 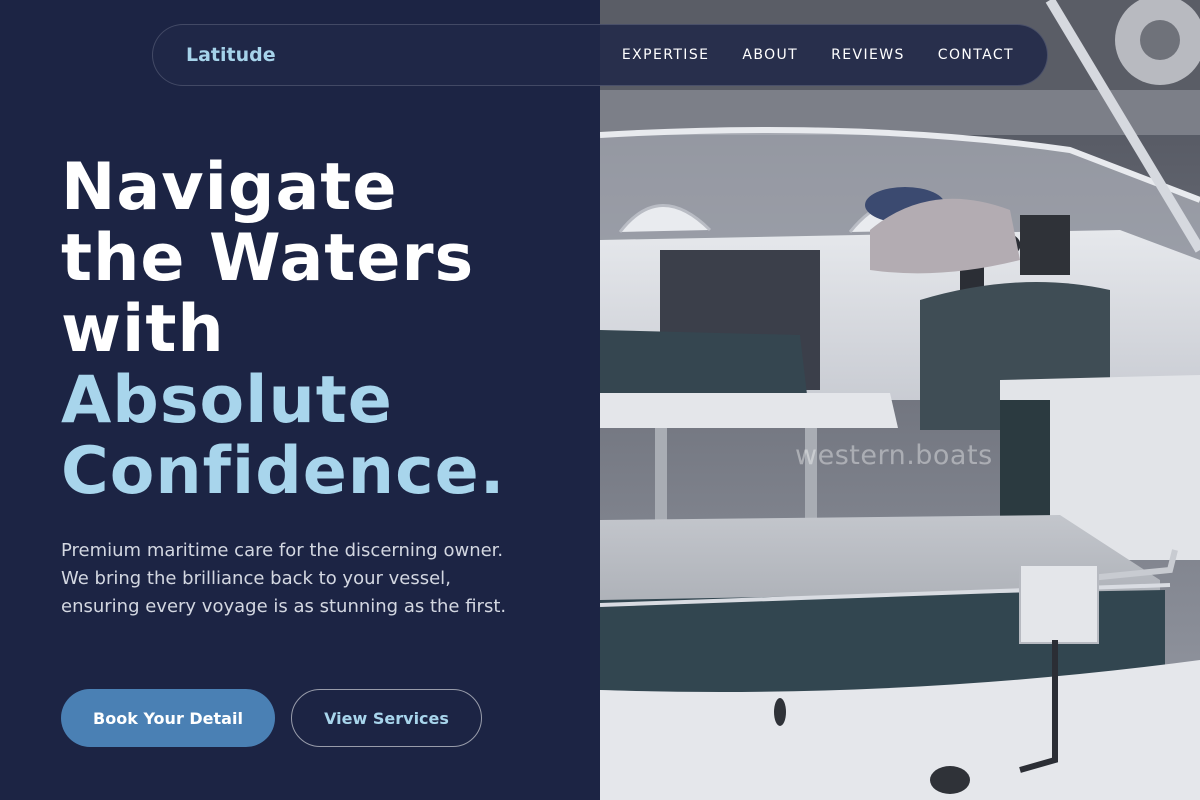 What do you see at coordinates (227, 400) in the screenshot?
I see `hero-title-accent-line-1: Absolute` at bounding box center [227, 400].